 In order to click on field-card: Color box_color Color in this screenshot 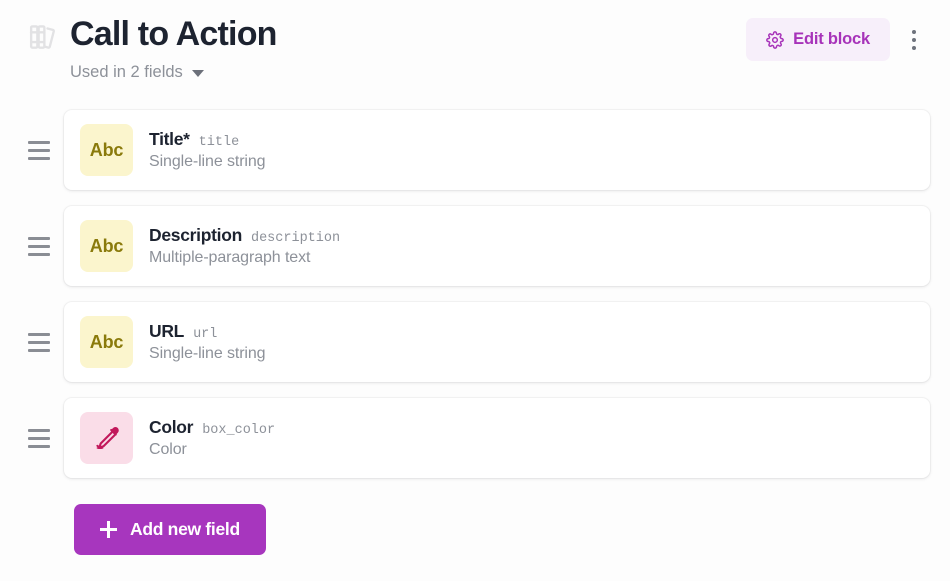, I will do `click(497, 438)`.